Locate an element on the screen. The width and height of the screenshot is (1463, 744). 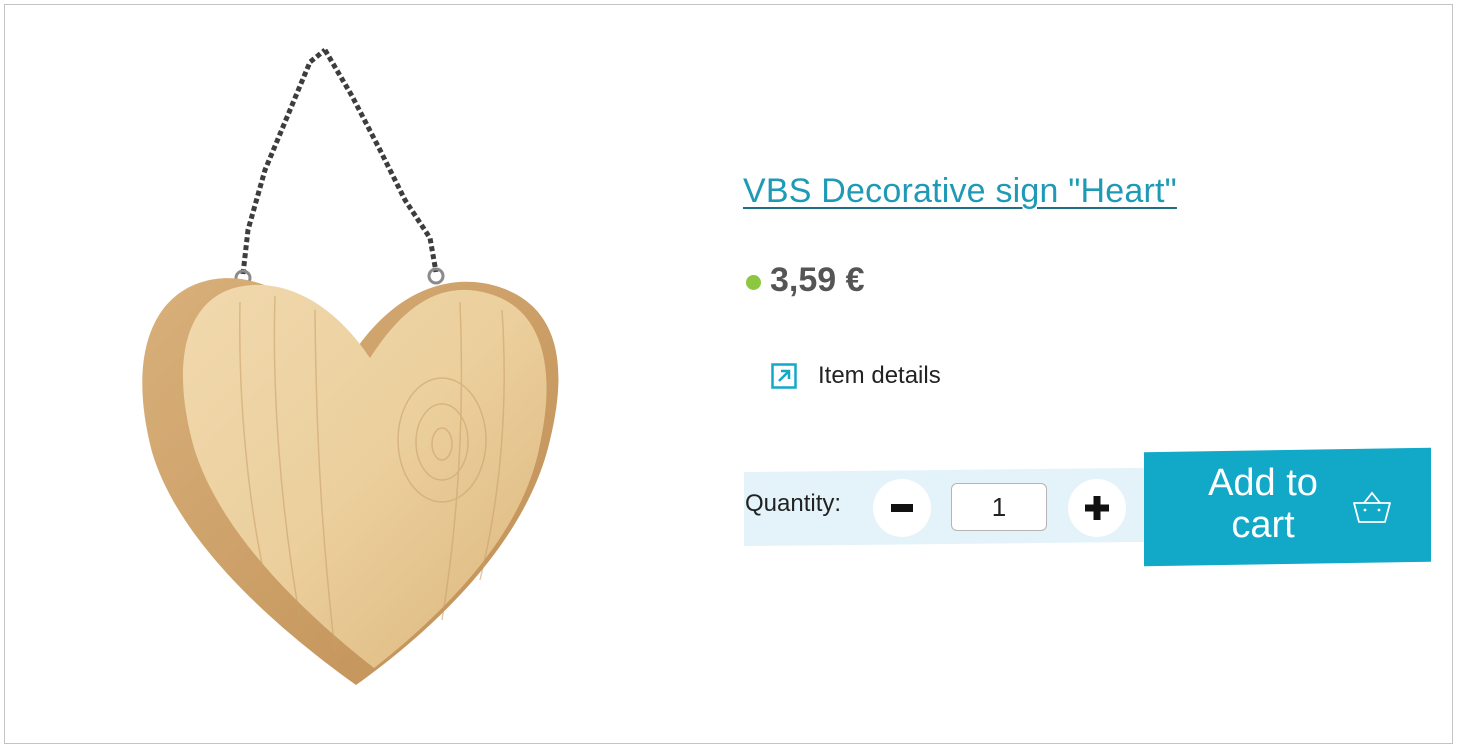
add-to-cart-label: Add to cart is located at coordinates (1263, 504).